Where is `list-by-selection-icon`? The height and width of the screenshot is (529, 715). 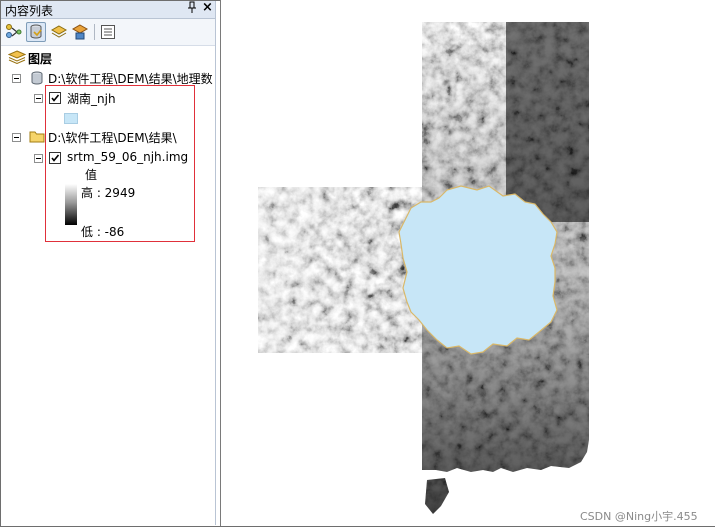
list-by-selection-icon is located at coordinates (80, 32).